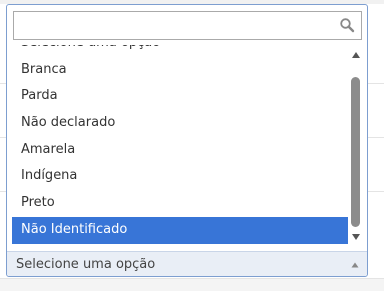 This screenshot has height=291, width=384. I want to click on option-nao-identificado: Não Identificado, so click(184, 230).